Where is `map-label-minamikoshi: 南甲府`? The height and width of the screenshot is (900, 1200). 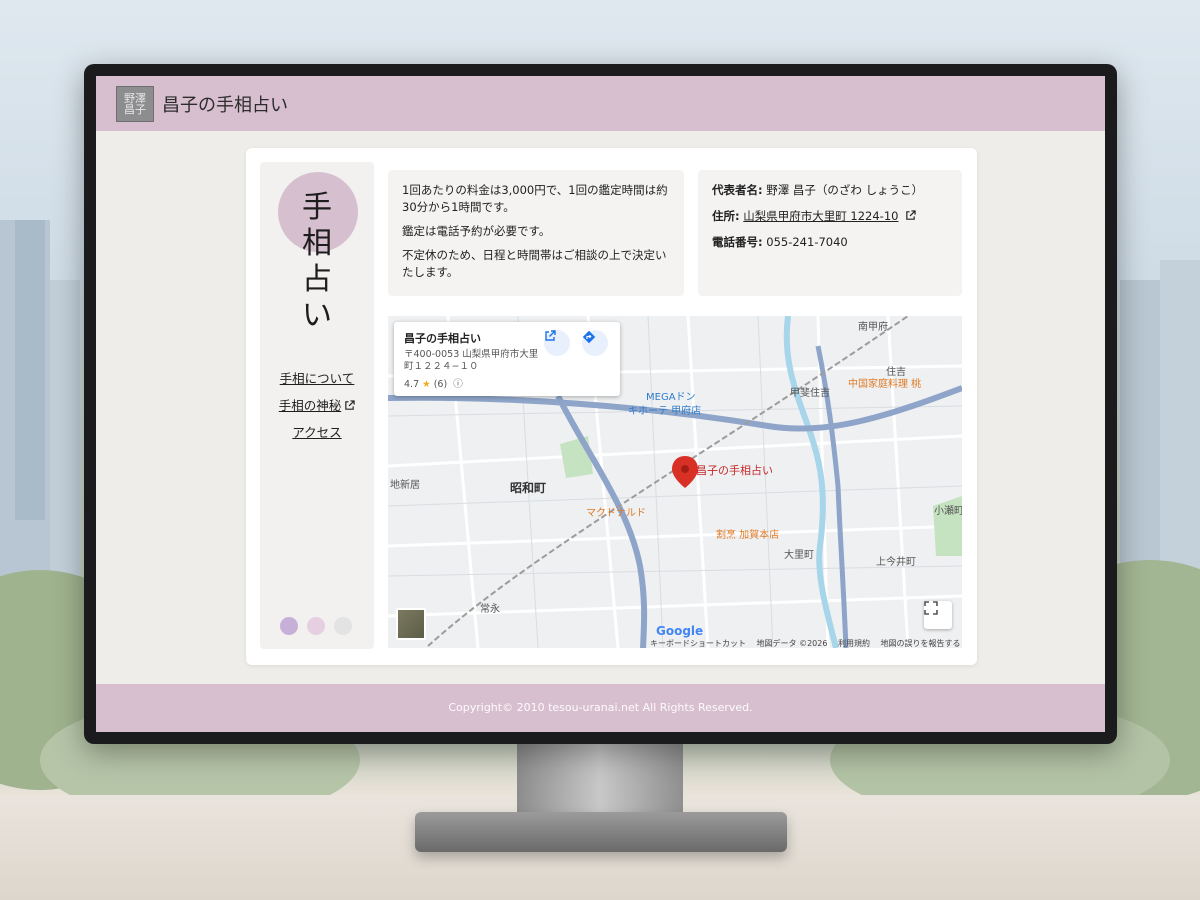
map-label-minamikoshi: 南甲府 is located at coordinates (873, 327).